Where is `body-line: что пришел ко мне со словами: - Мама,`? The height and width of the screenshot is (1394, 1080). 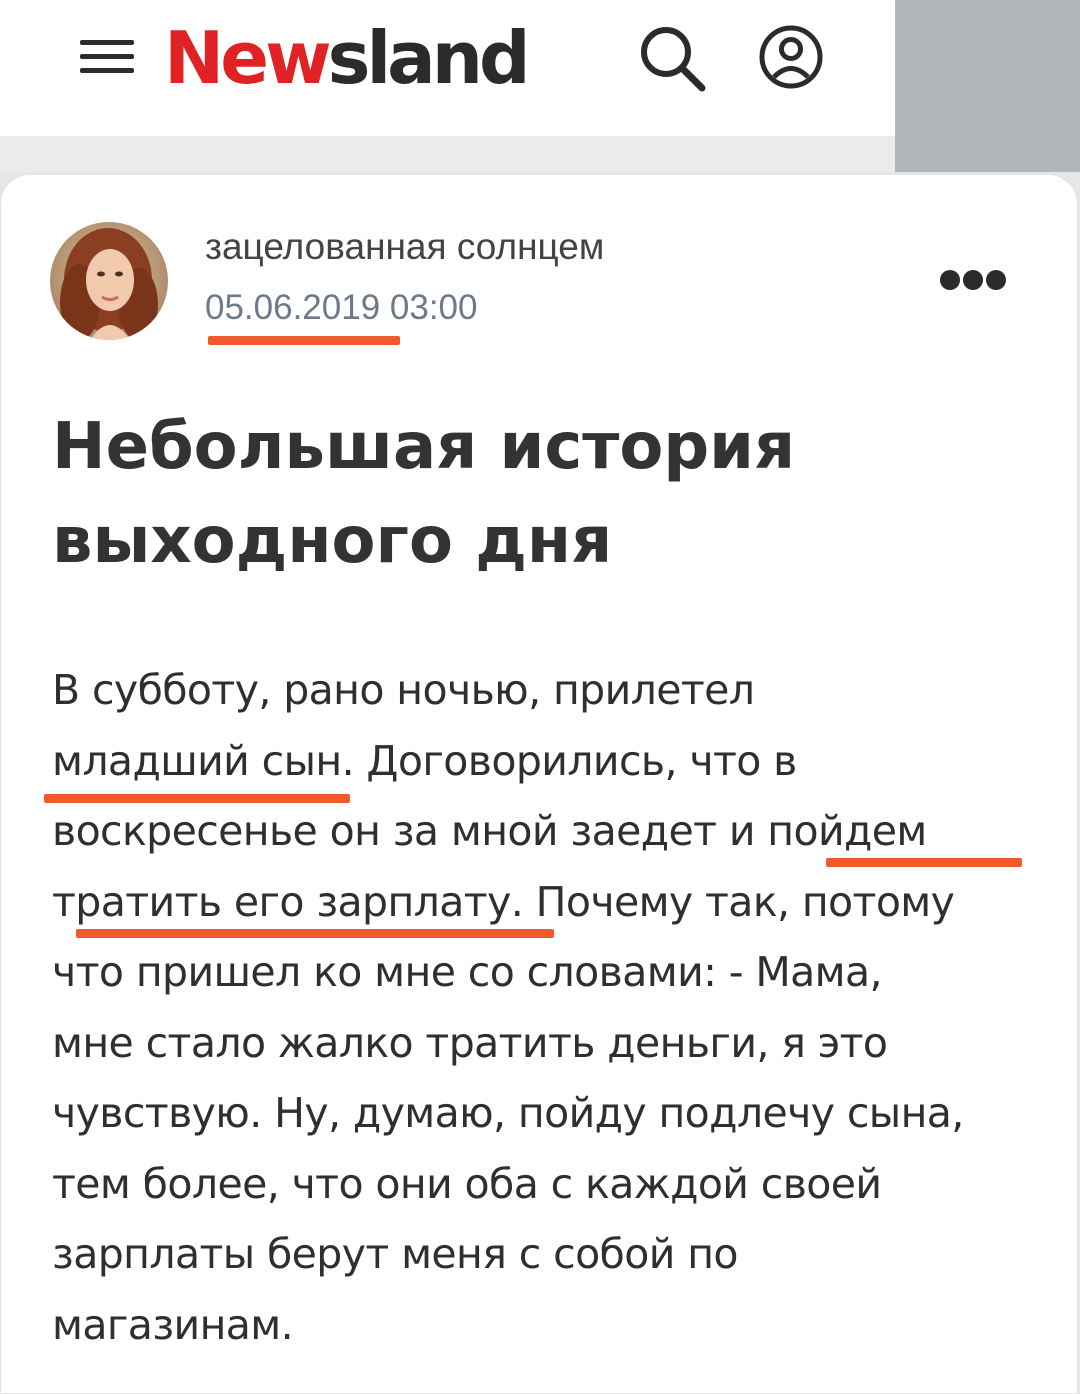 body-line: что пришел ко мне со словами: - Мама, is located at coordinates (467, 972).